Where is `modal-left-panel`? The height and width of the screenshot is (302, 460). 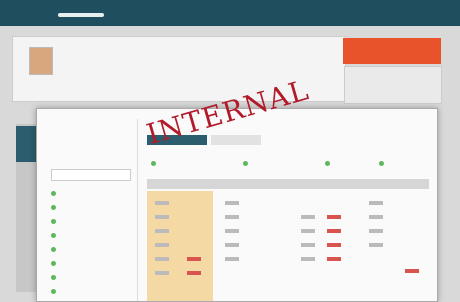
modal-left-panel is located at coordinates (92, 210).